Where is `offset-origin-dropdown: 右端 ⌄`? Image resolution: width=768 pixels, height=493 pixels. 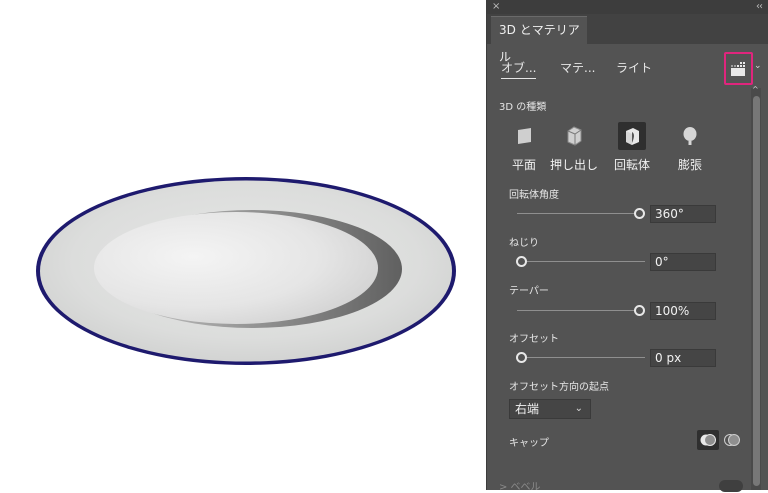
offset-origin-dropdown: 右端 ⌄ is located at coordinates (550, 409).